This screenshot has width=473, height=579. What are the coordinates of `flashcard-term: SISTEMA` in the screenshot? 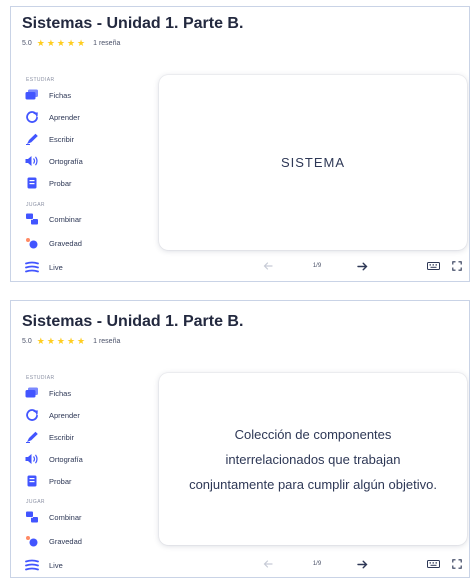 It's located at (313, 162).